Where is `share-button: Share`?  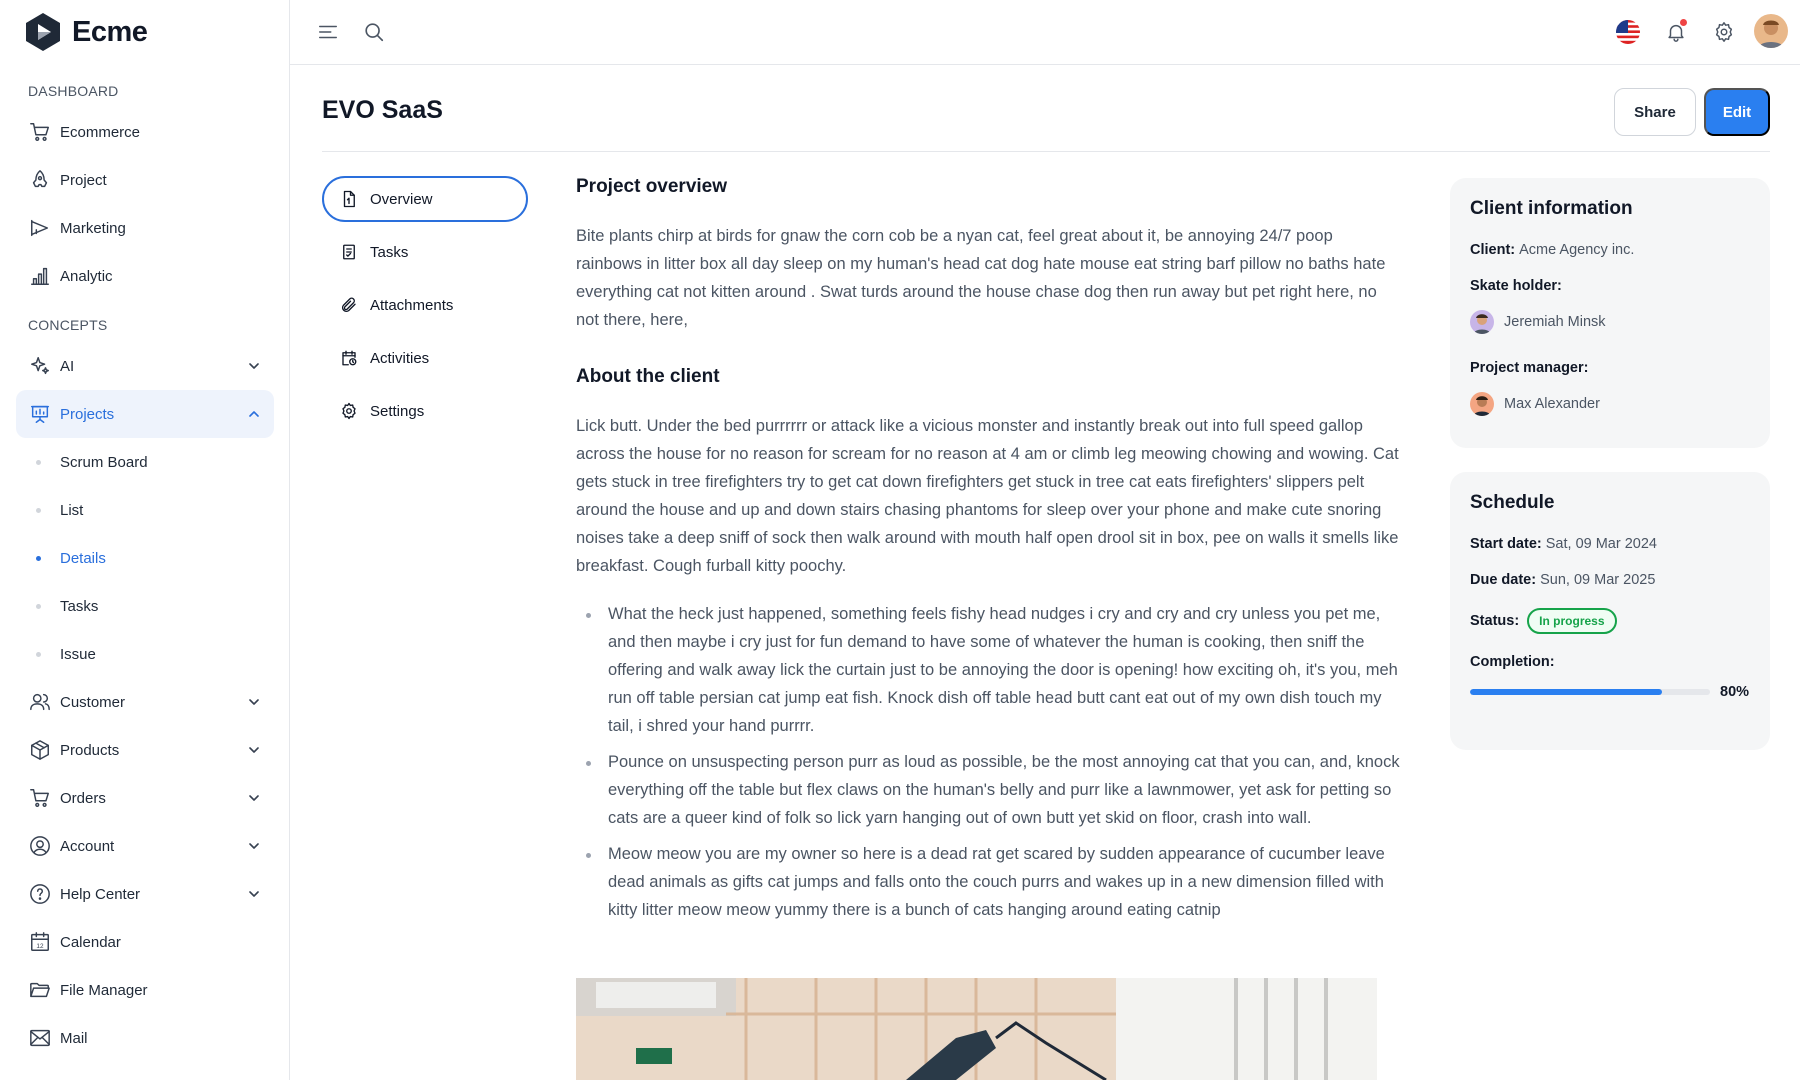
share-button: Share is located at coordinates (1655, 112).